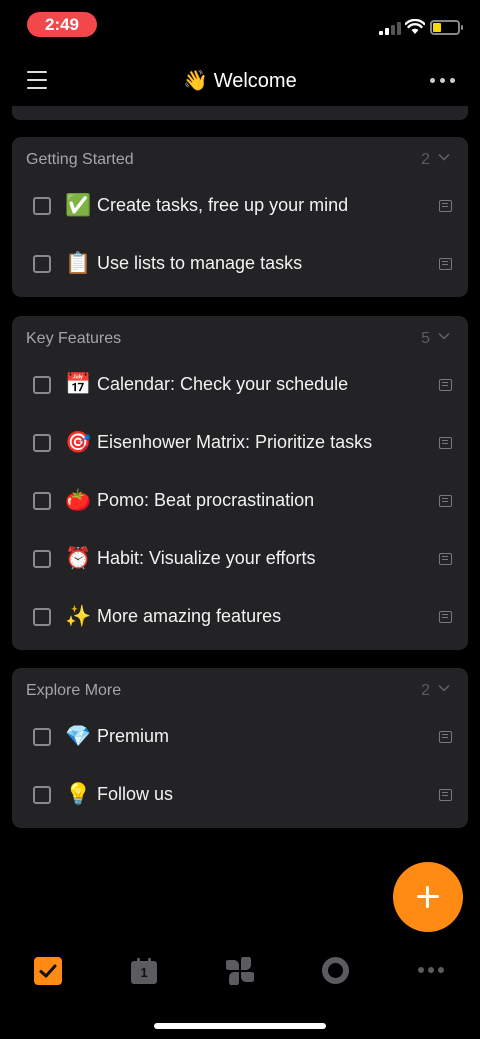  I want to click on task-item: 📋 Use lists to manage tasks, so click(240, 265).